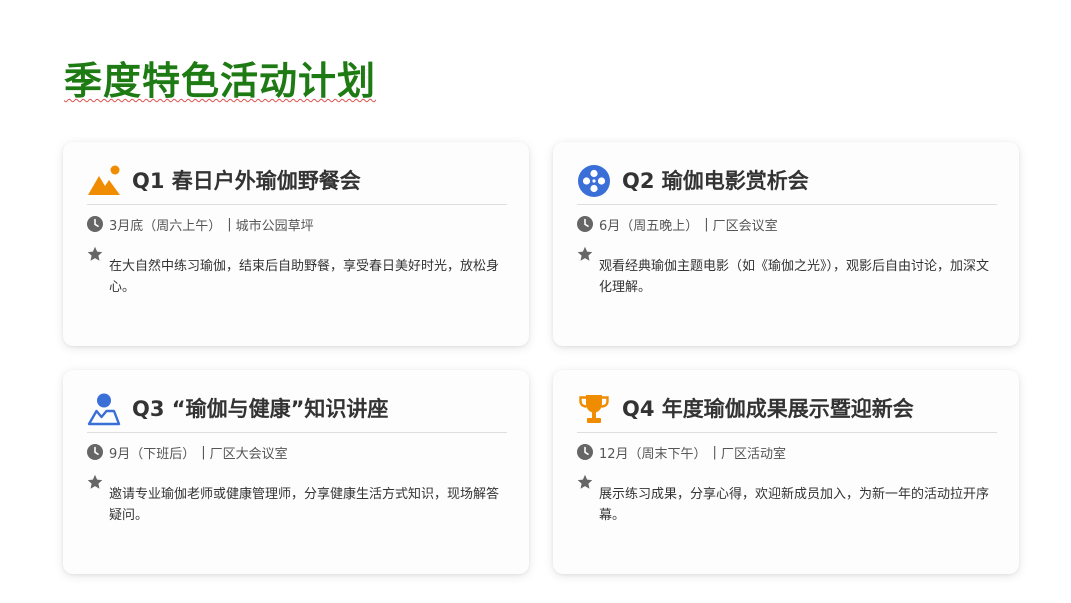 This screenshot has height=603, width=1071. I want to click on event-location: 城市公园草坪, so click(274, 226).